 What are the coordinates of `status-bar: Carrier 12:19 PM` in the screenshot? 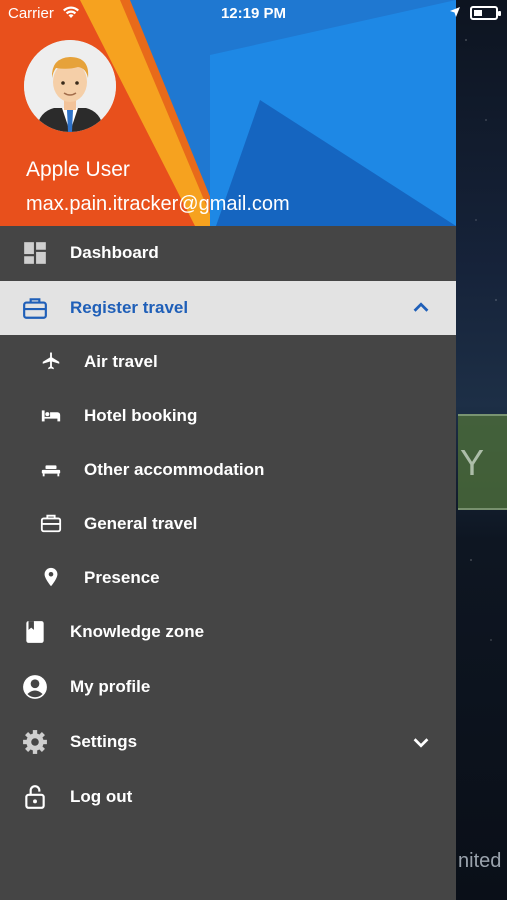 It's located at (253, 14).